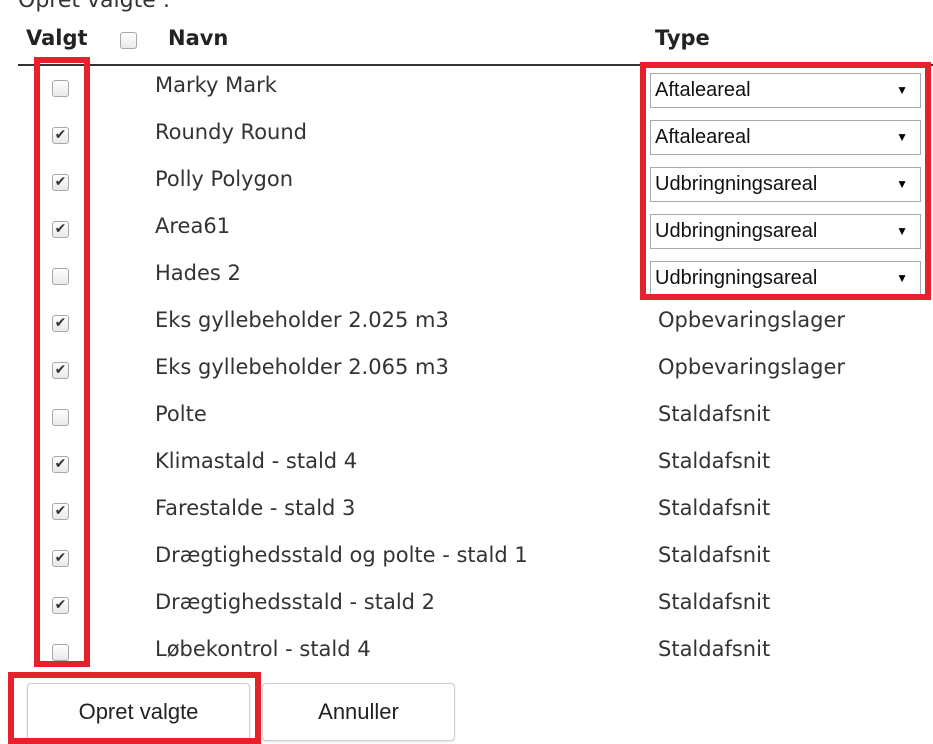 The width and height of the screenshot is (933, 744). I want to click on row-name: Løbekontrol - stald 4, so click(263, 649).